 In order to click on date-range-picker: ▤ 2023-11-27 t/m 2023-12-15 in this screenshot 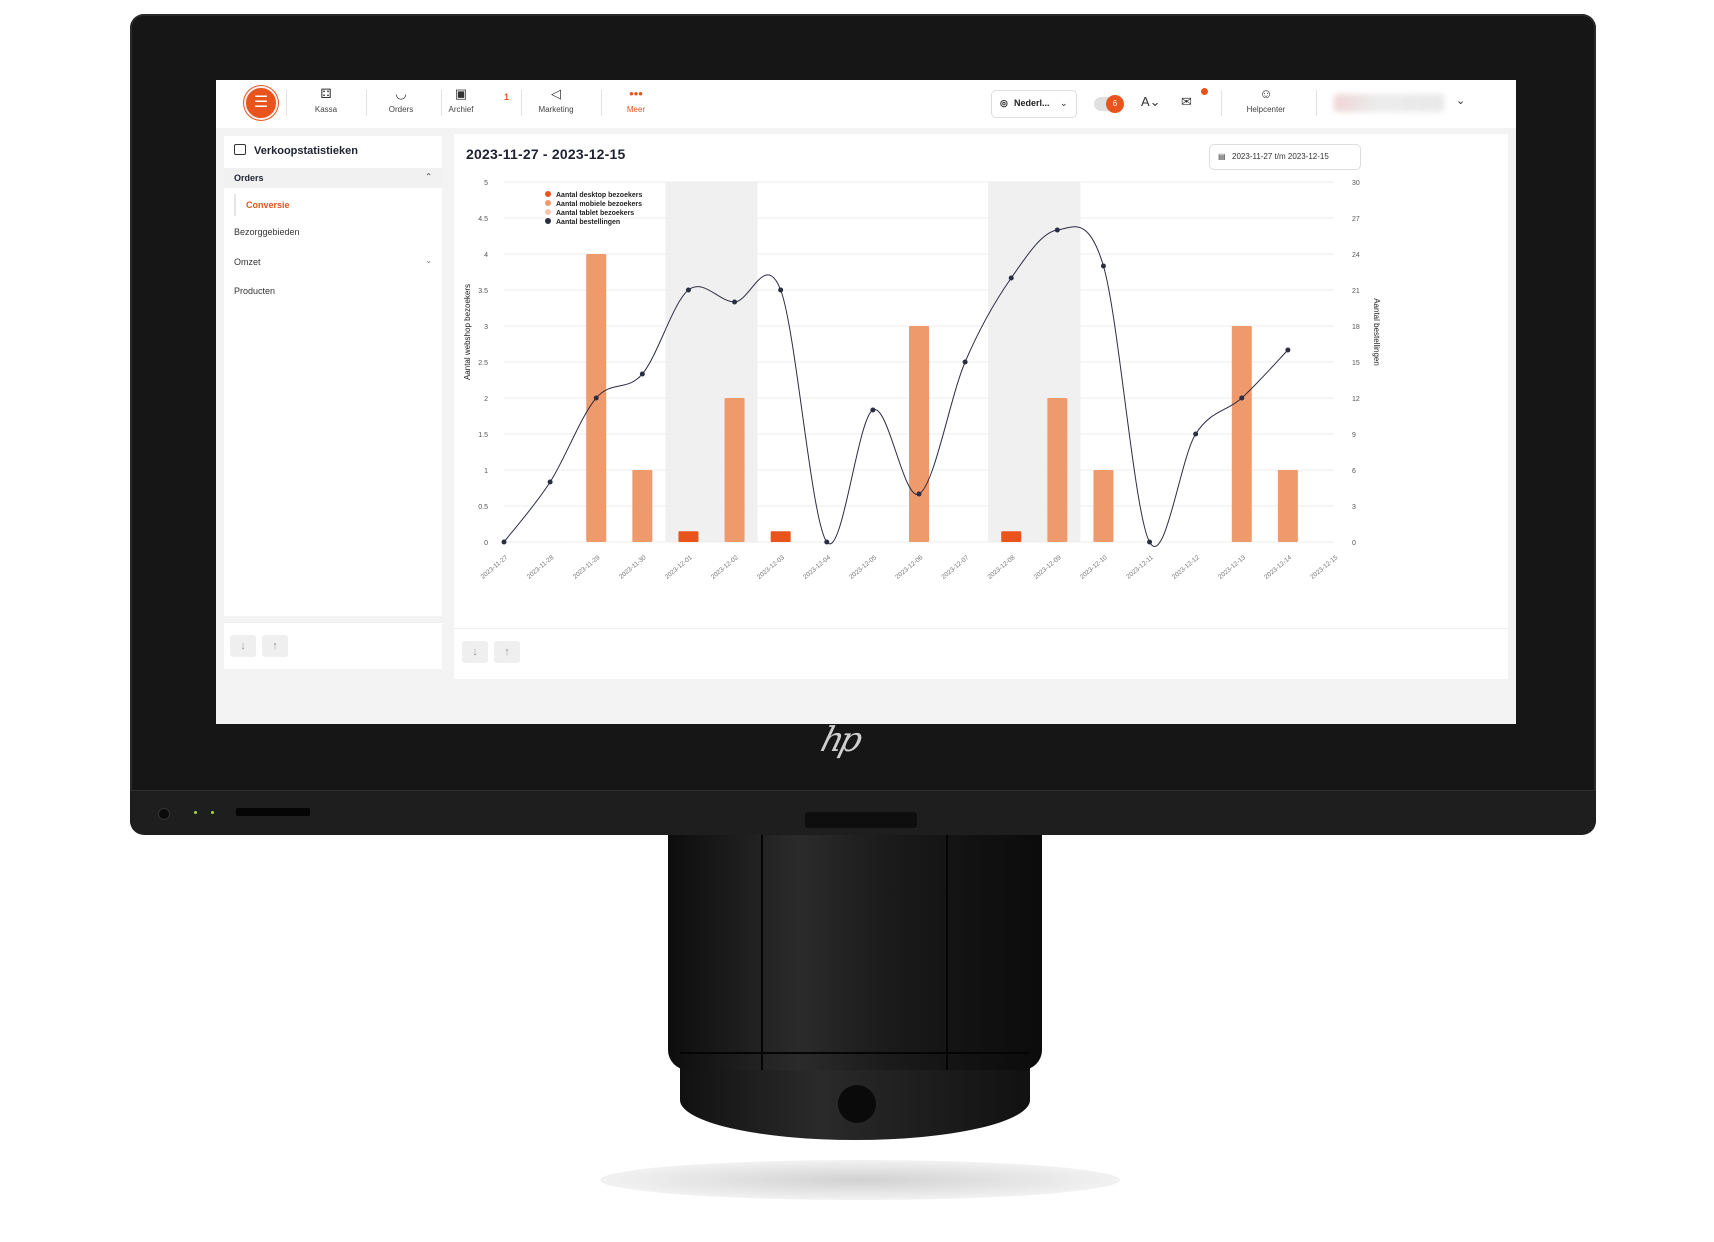, I will do `click(1285, 157)`.